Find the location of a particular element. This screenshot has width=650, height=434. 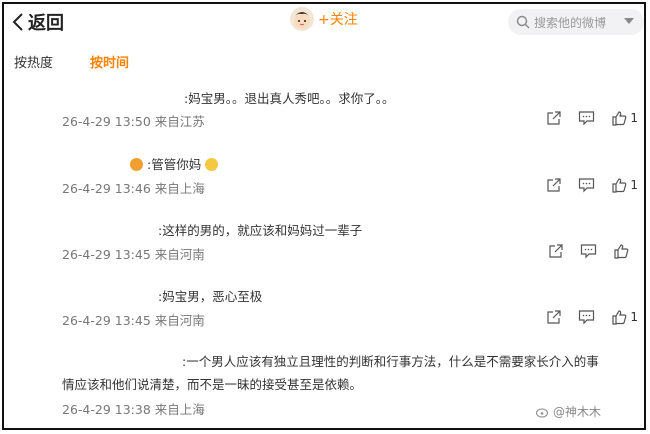

comment-meta: 26-4-29 13:38 来自上海 is located at coordinates (133, 409).